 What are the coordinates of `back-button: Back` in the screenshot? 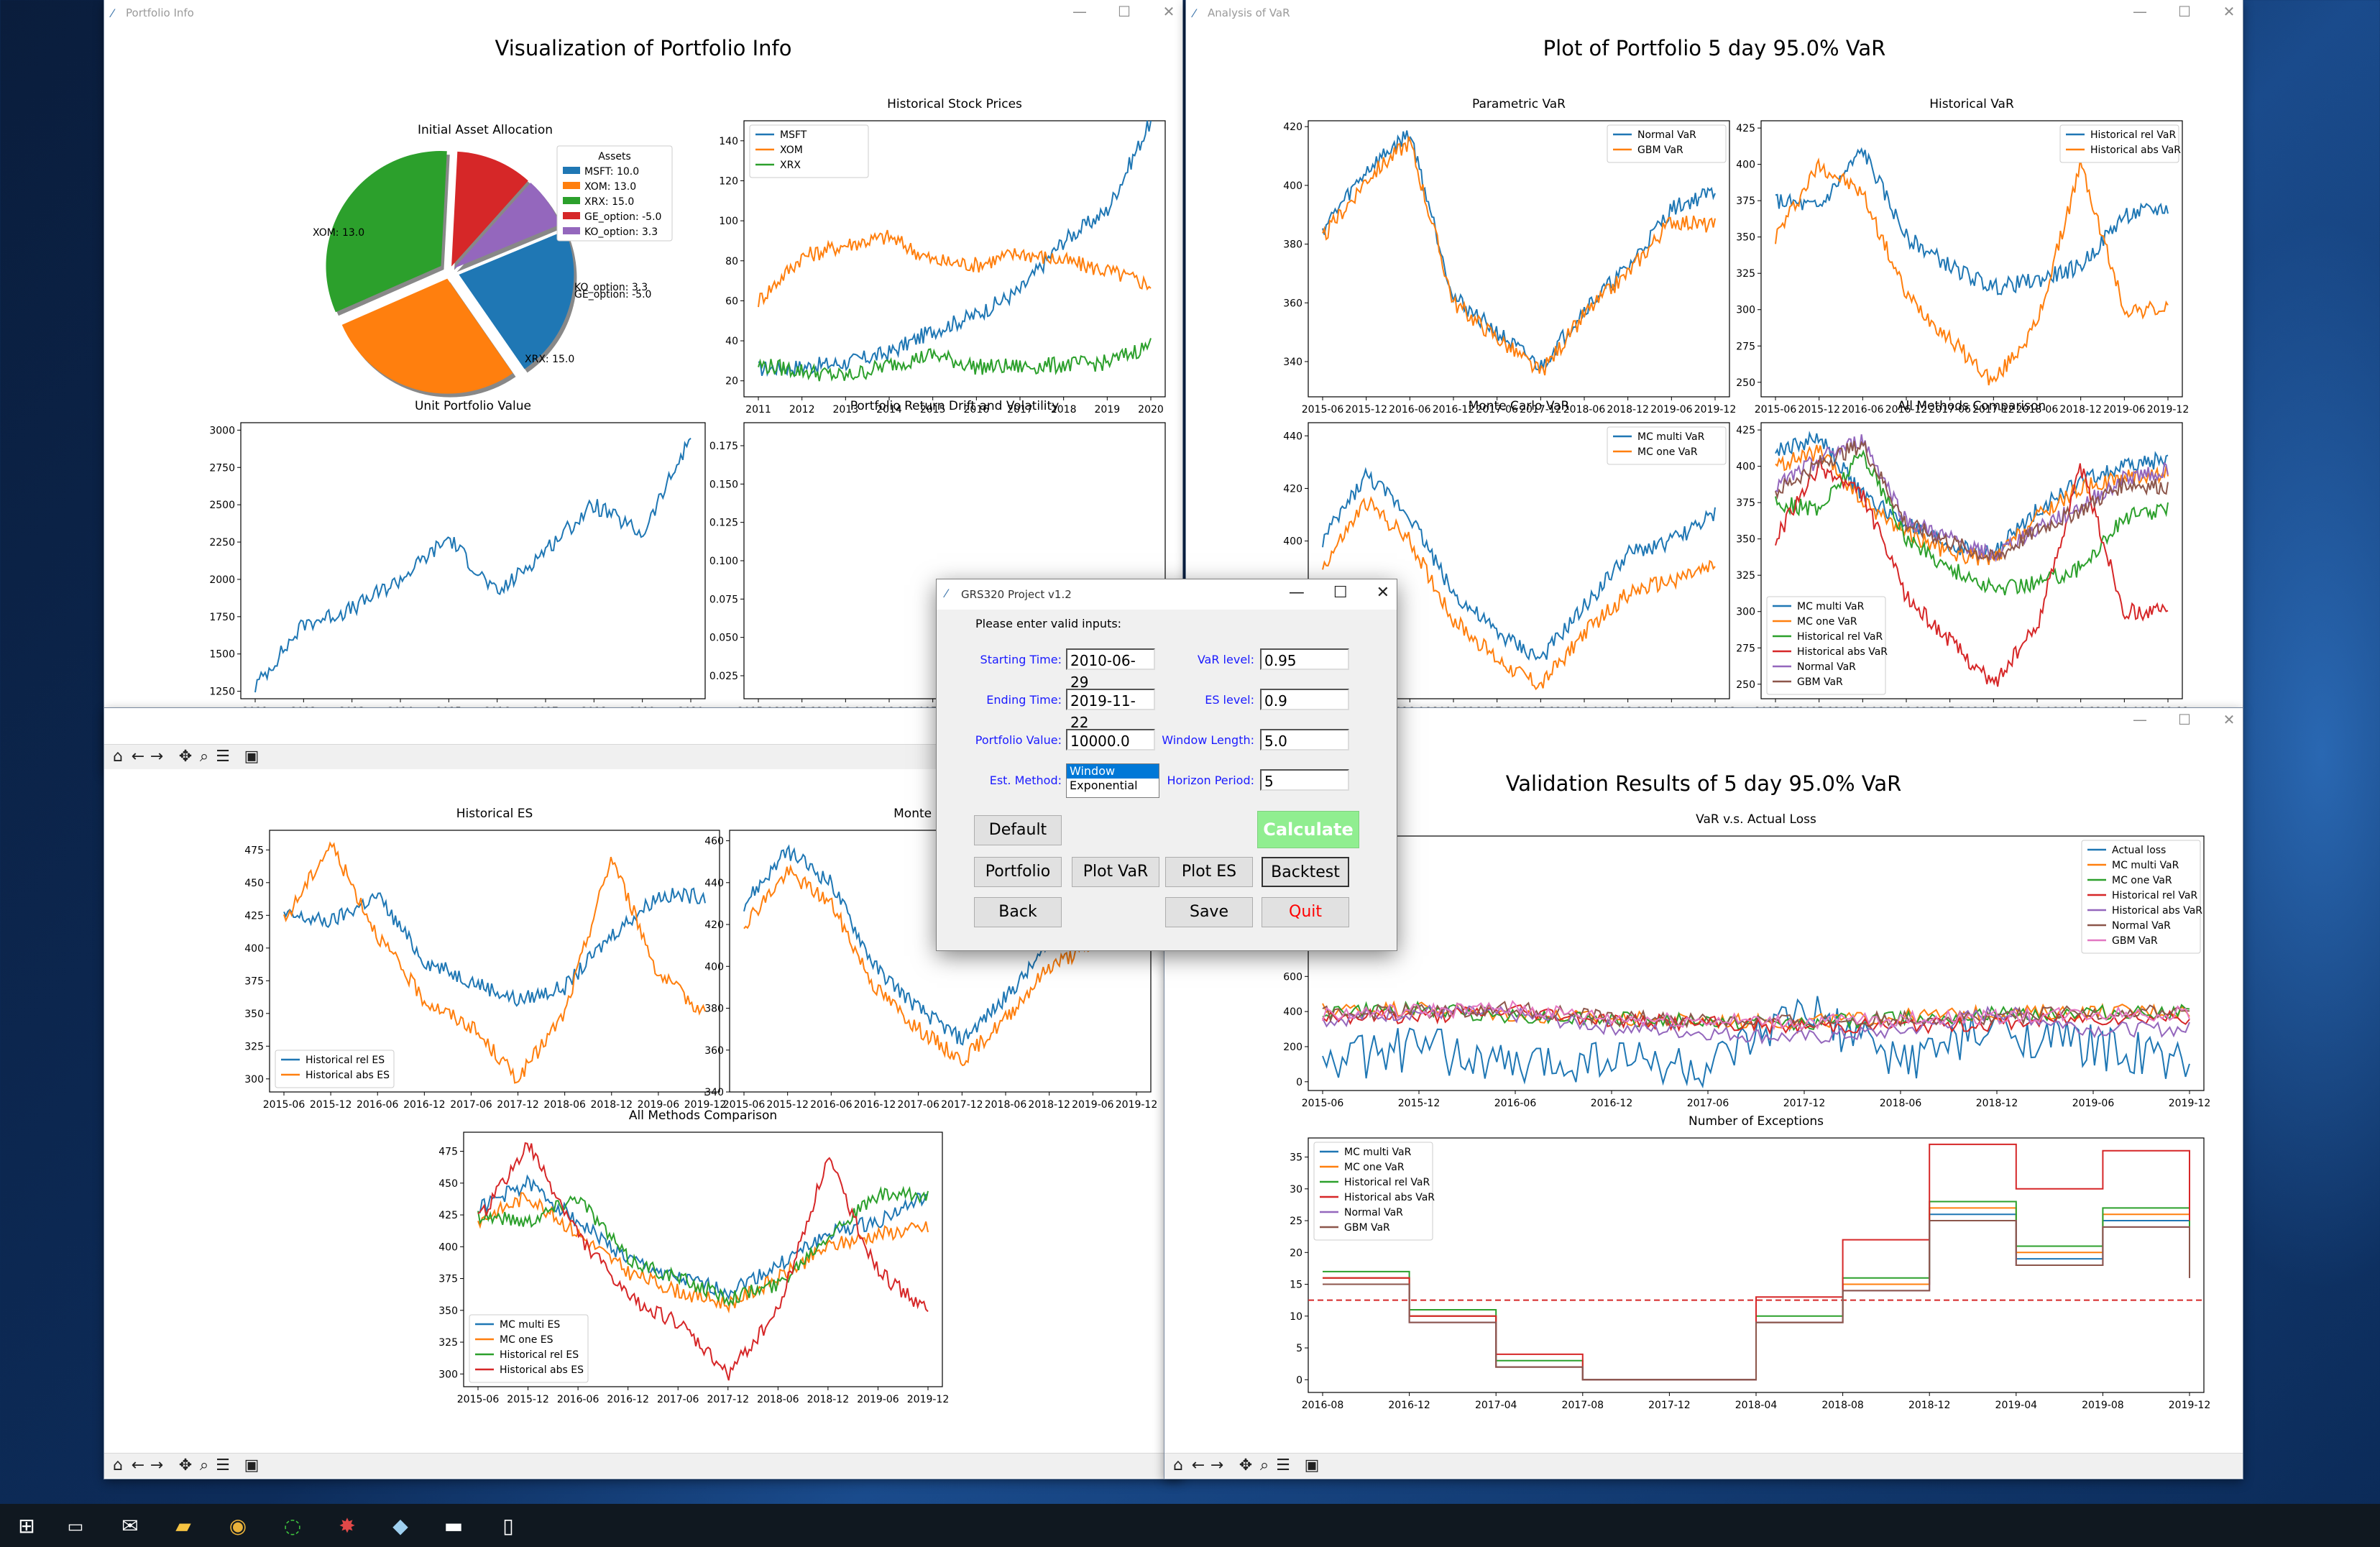 It's located at (1018, 912).